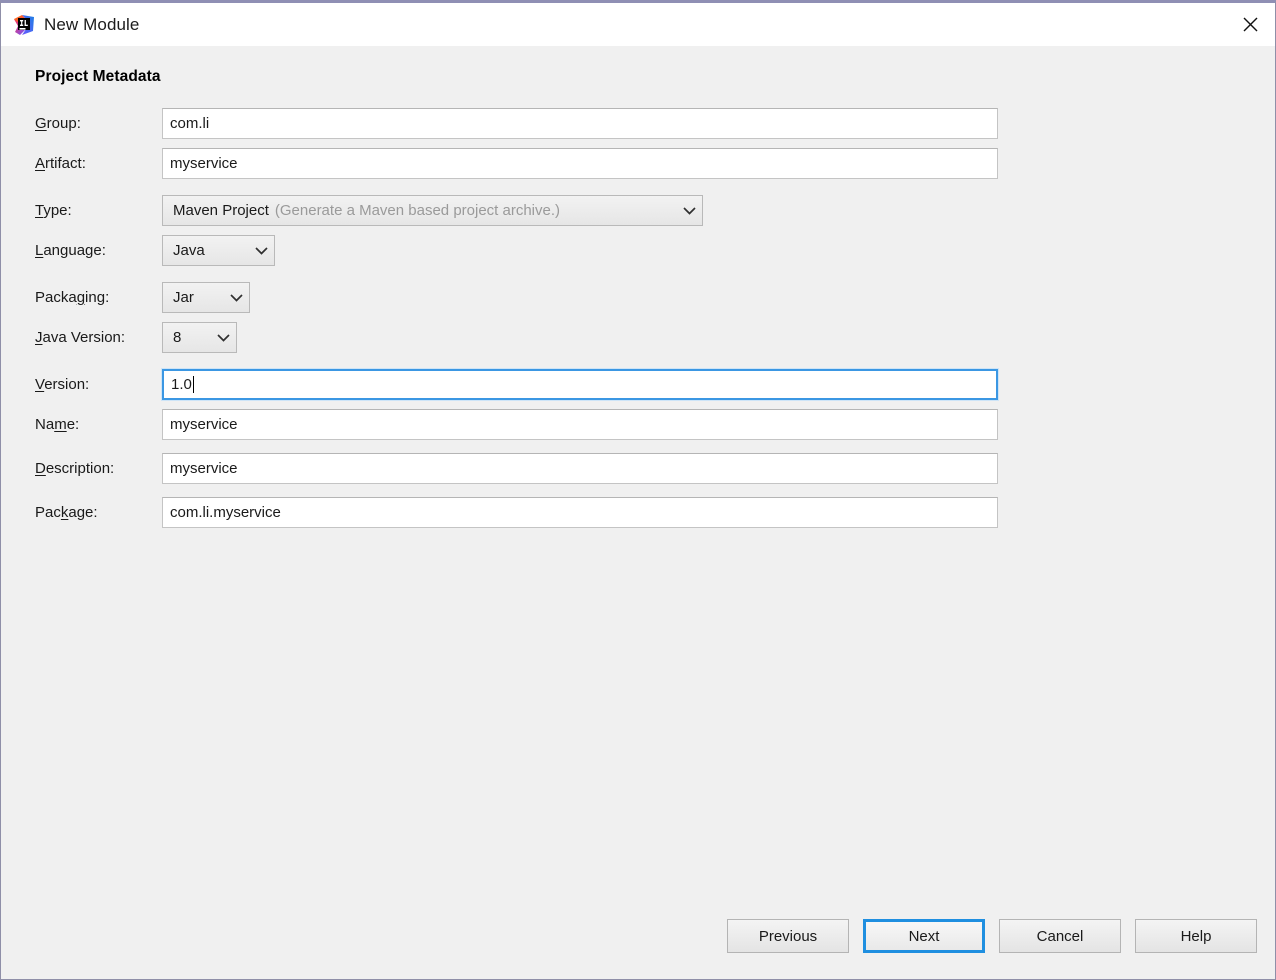 The height and width of the screenshot is (980, 1276). I want to click on name-input: myservice, so click(580, 424).